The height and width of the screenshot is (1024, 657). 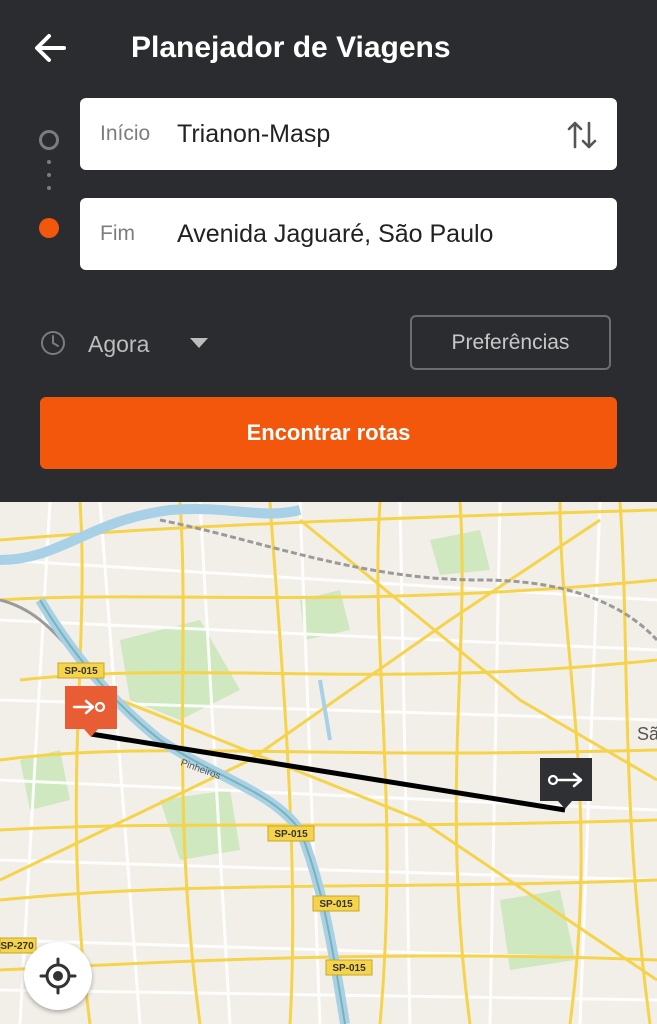 I want to click on page-title: Planejador de Viagens, so click(x=291, y=47).